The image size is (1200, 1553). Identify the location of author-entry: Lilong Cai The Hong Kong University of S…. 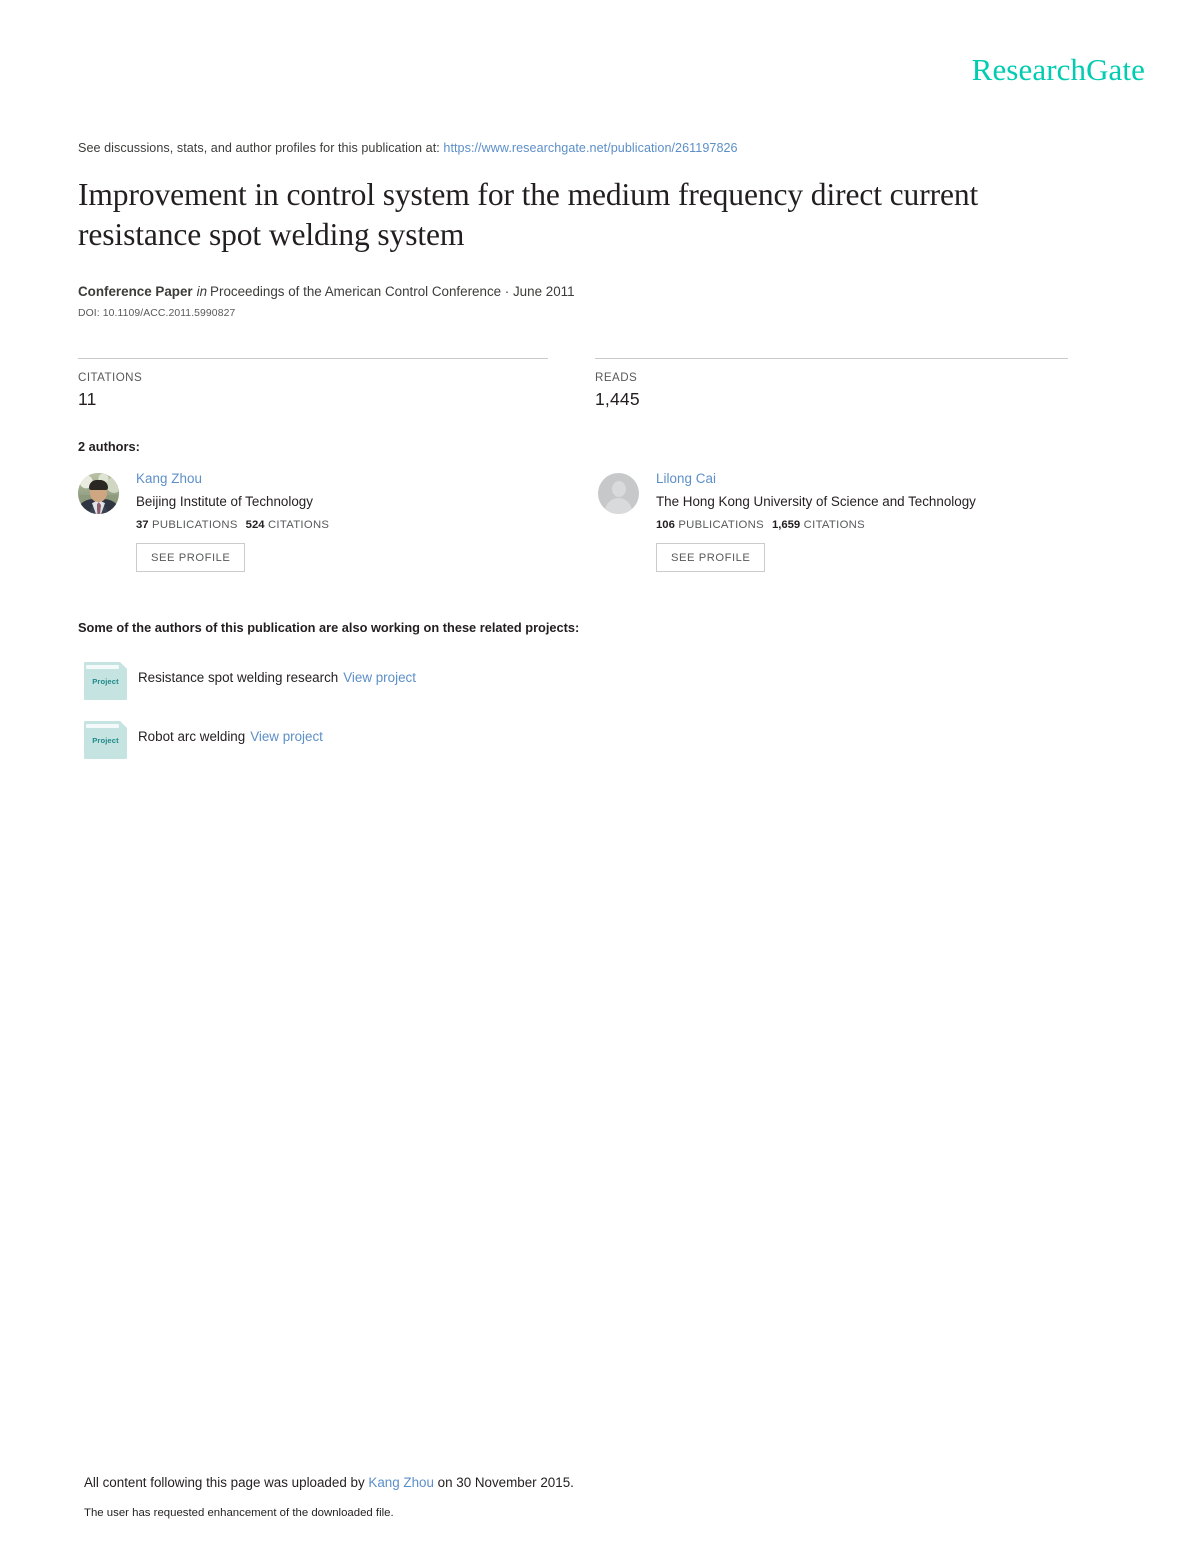
(833, 521).